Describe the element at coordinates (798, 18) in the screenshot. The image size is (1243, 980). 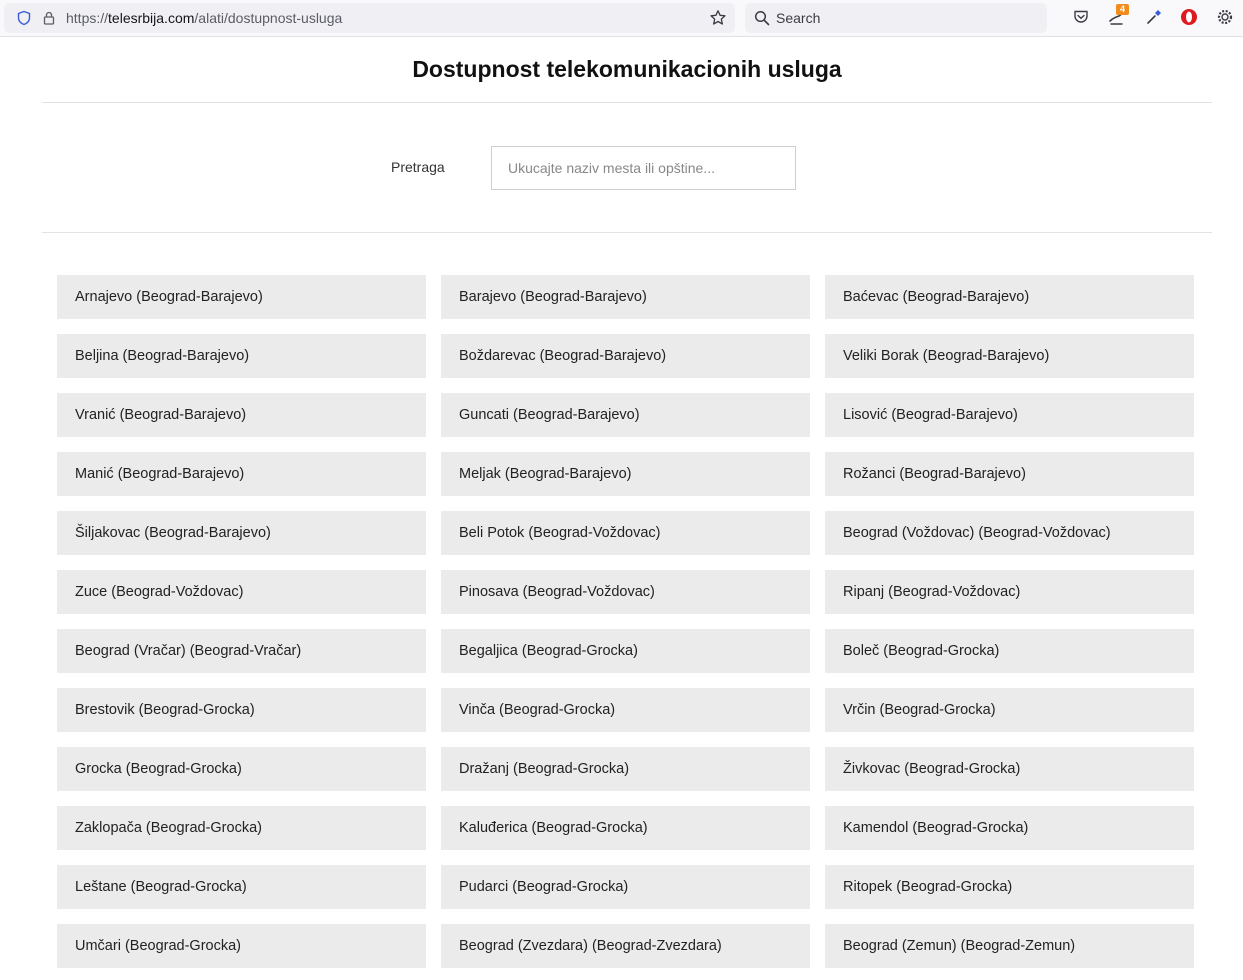
I see `browser-search-placeholder: Search` at that location.